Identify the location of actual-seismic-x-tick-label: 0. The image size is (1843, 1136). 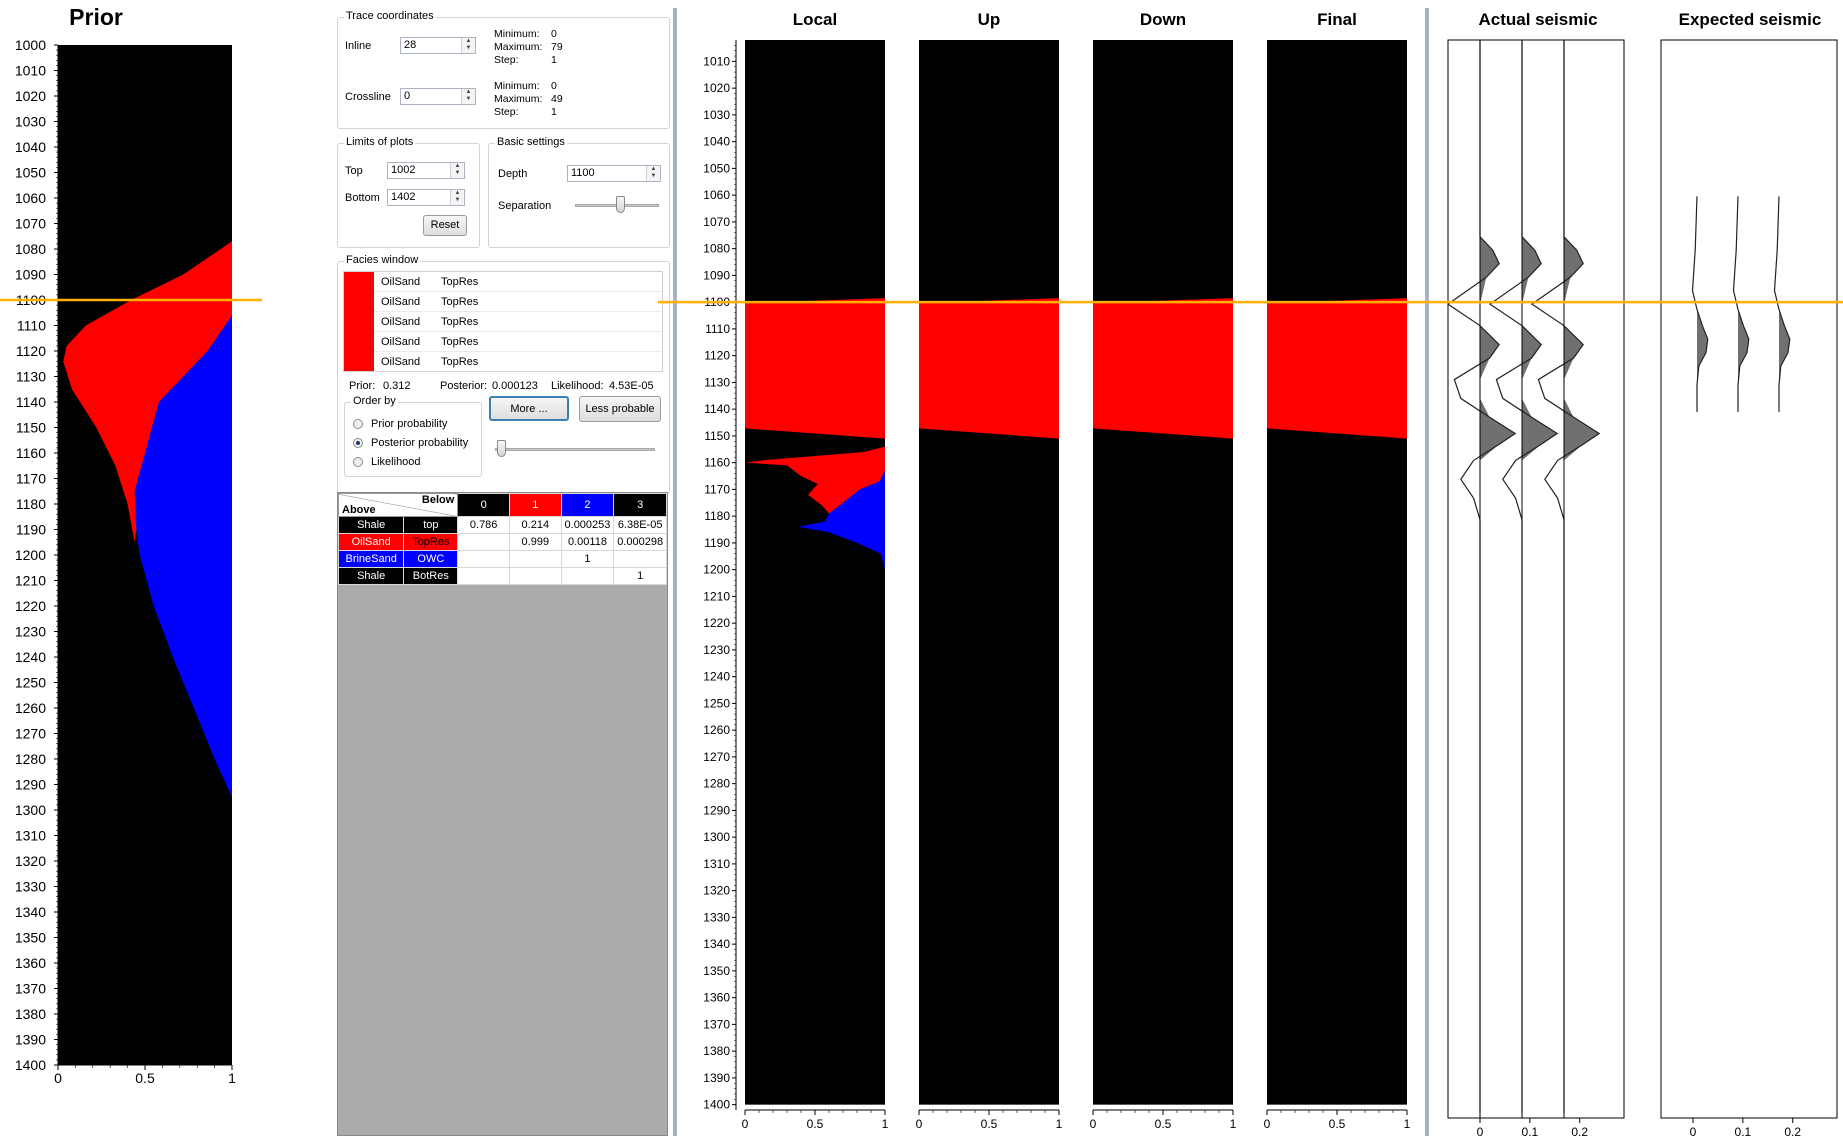
(1480, 1130).